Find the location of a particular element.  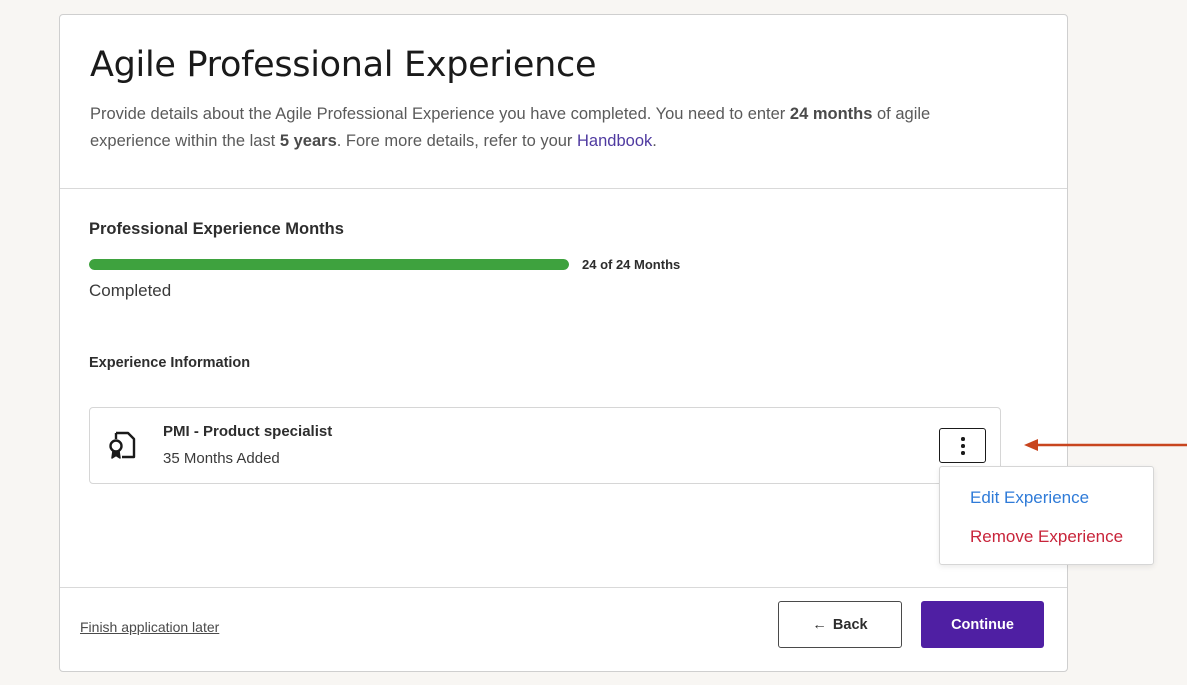

handbook-link: Handbook is located at coordinates (614, 141).